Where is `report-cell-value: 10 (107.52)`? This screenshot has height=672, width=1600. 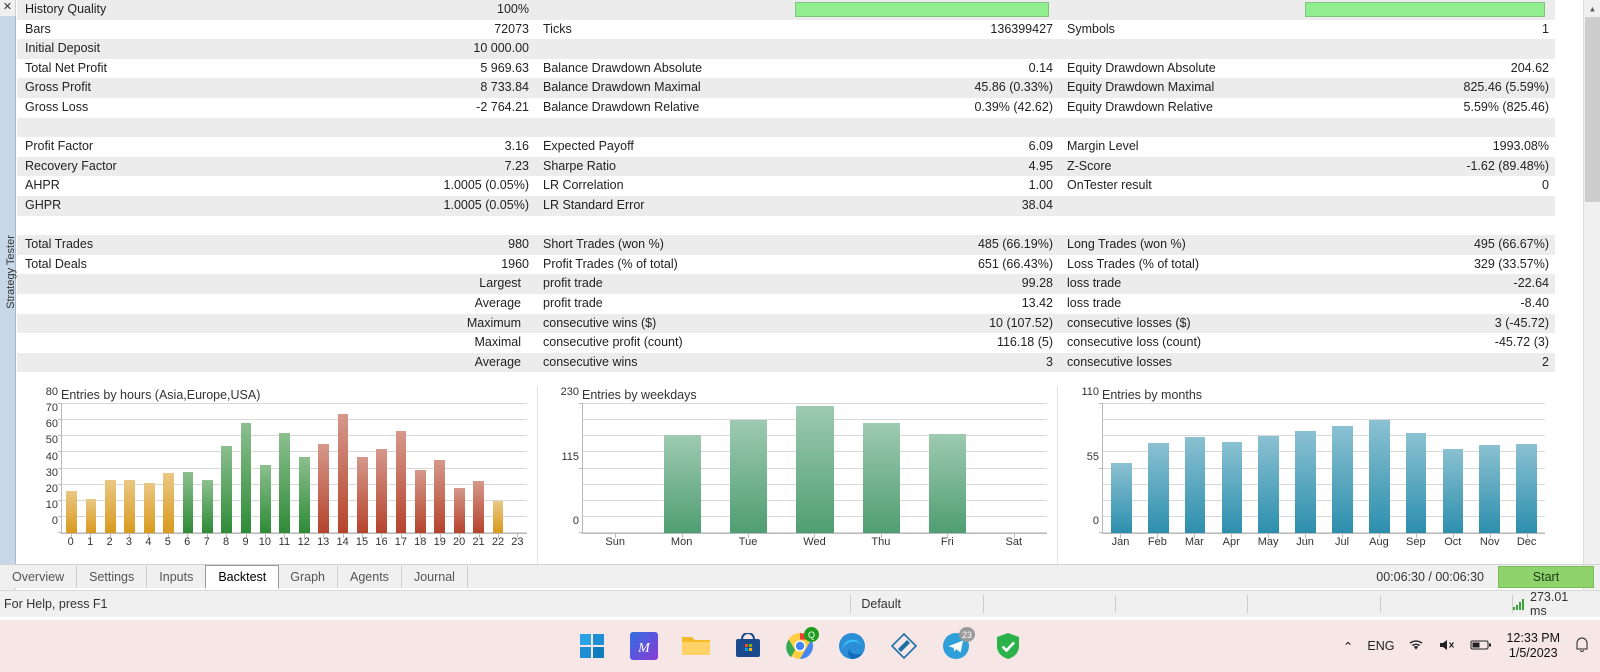 report-cell-value: 10 (107.52) is located at coordinates (1021, 322).